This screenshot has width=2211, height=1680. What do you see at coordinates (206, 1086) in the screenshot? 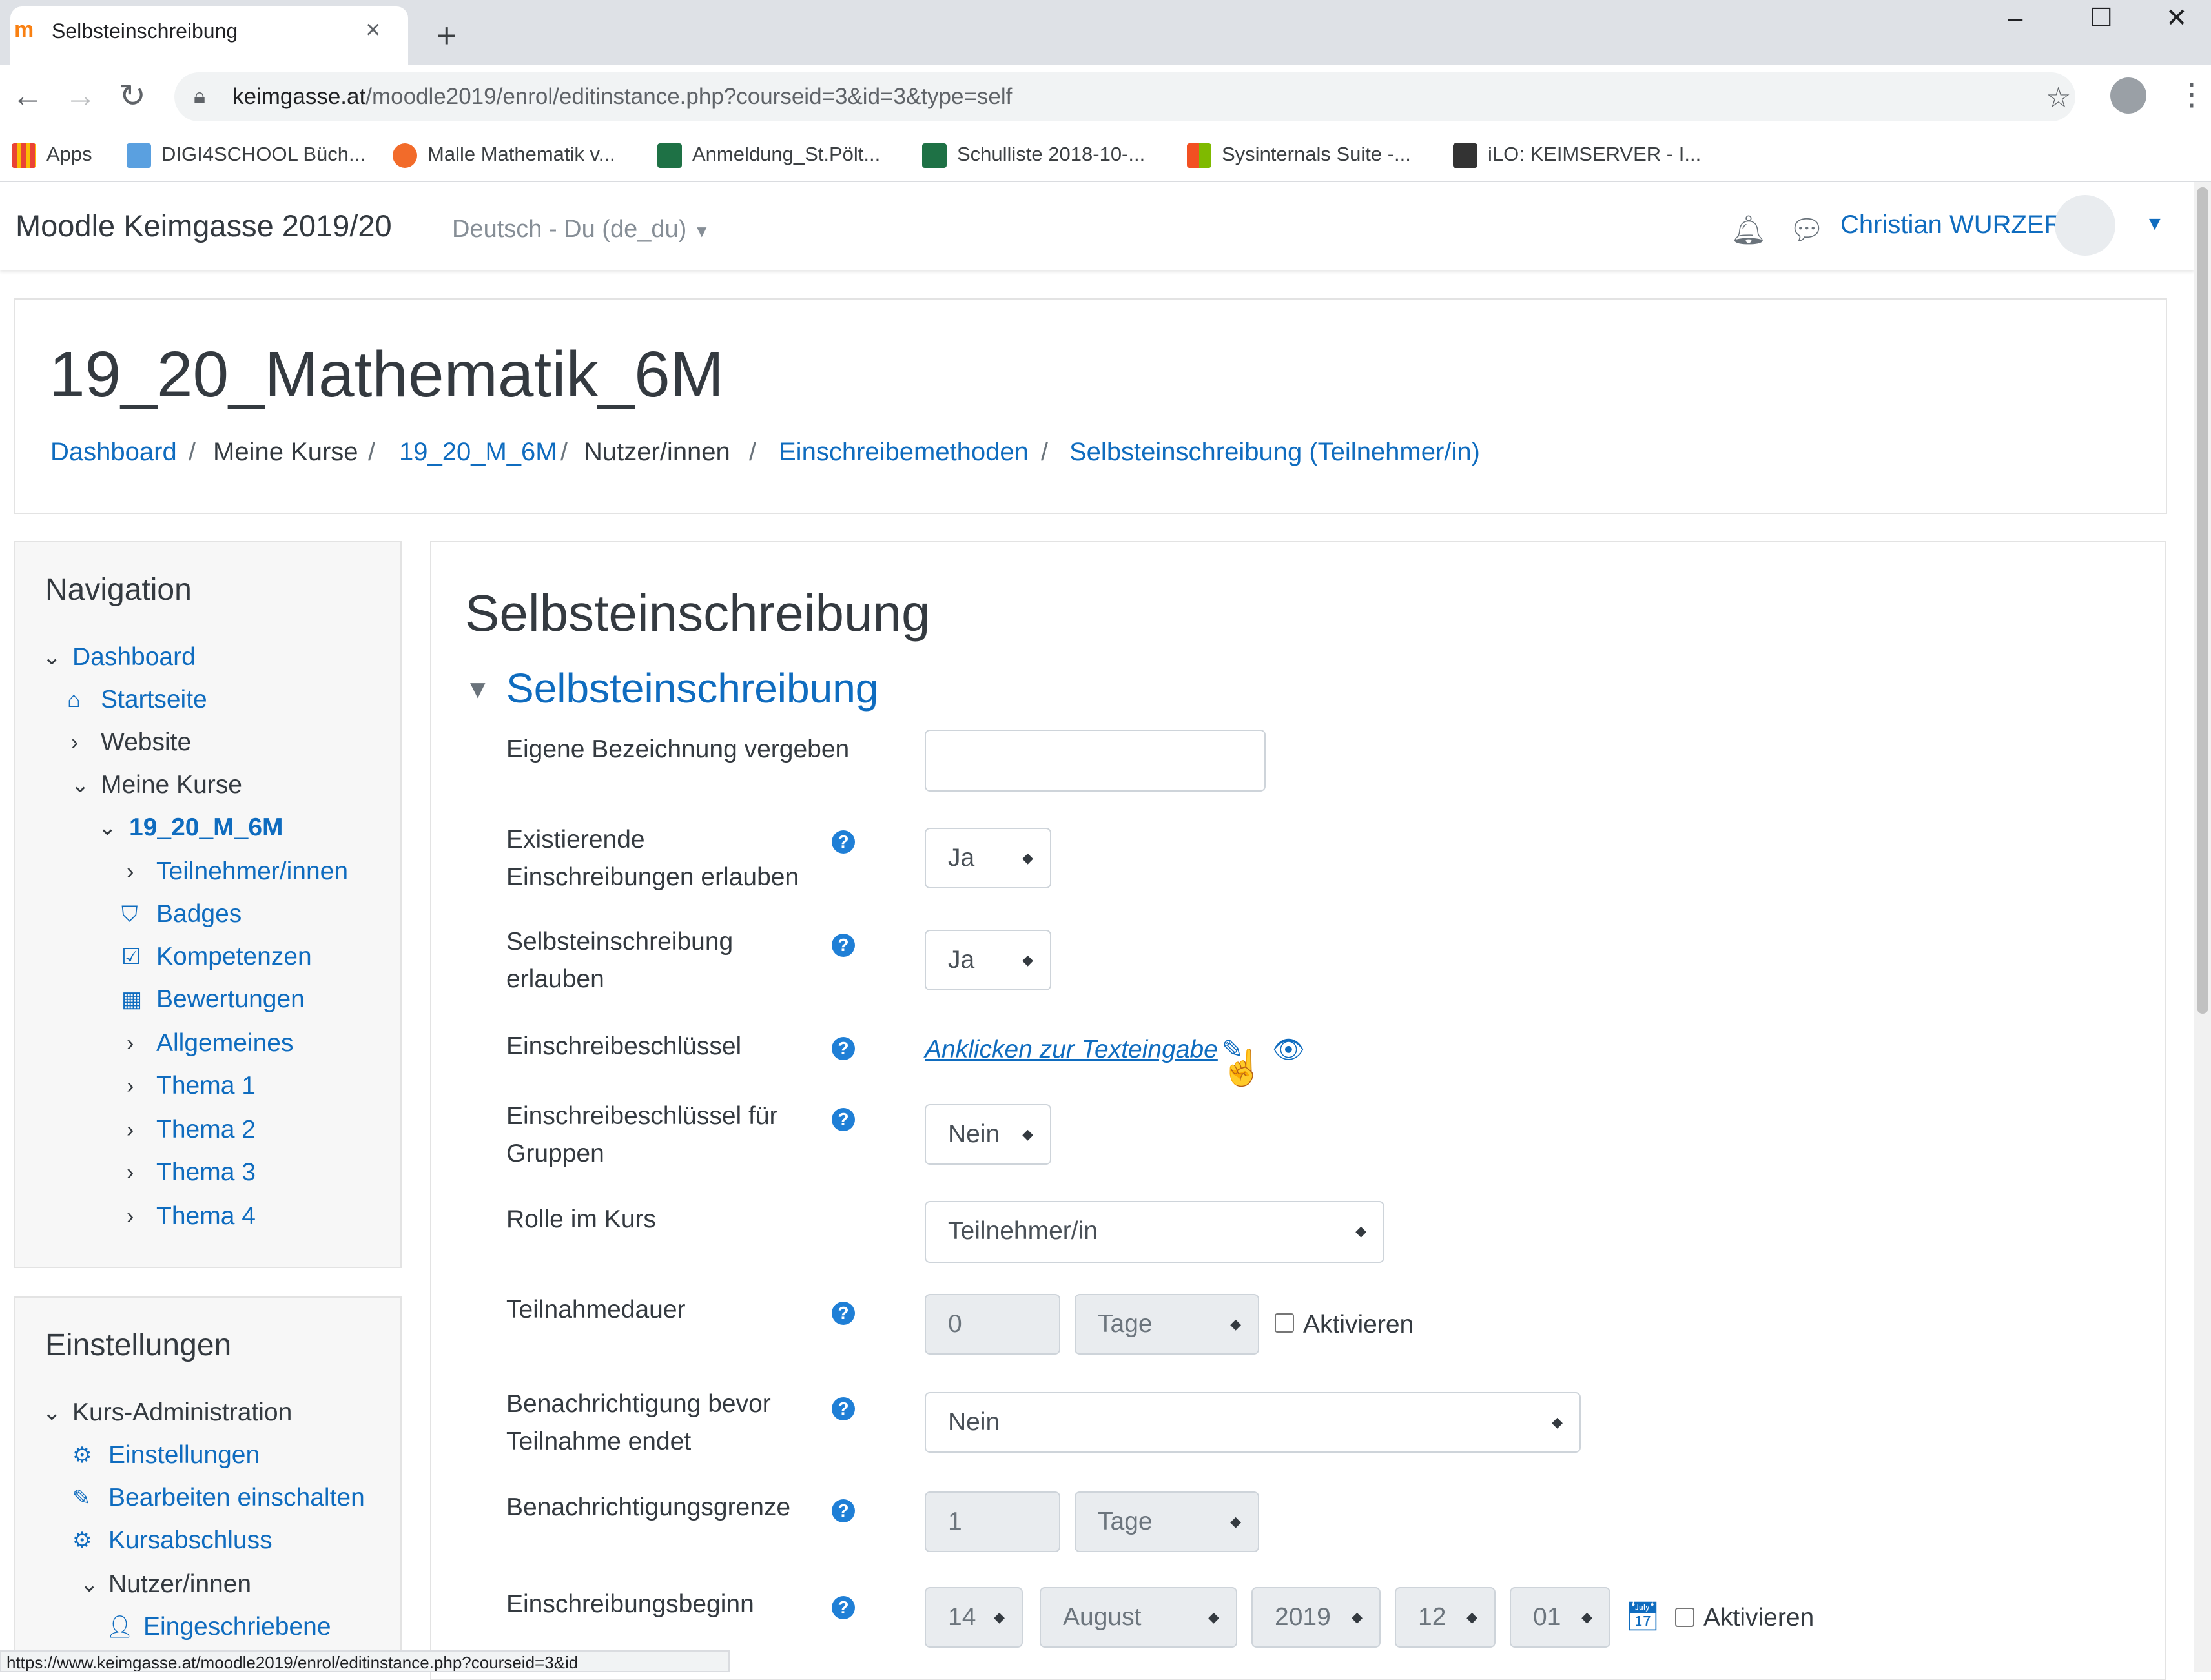
I see `nav-topic-1: Thema 1` at bounding box center [206, 1086].